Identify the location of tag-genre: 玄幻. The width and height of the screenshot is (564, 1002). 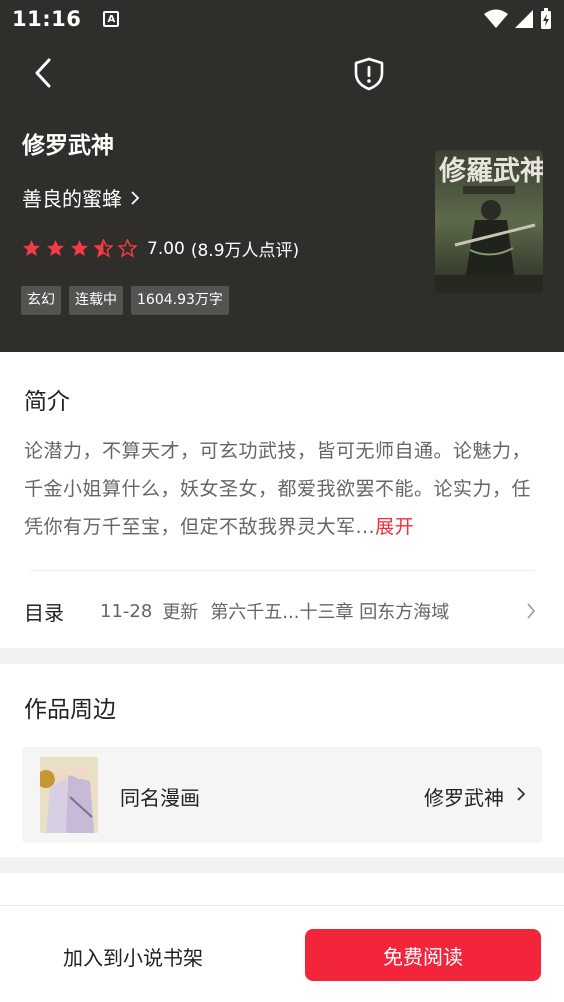
(41, 300).